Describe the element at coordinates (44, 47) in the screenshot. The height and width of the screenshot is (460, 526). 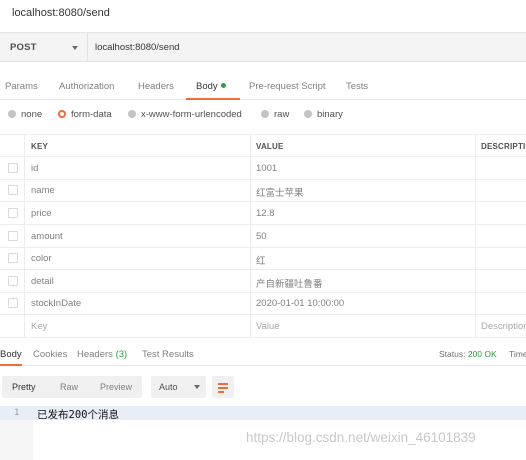
I see `method-select: POST` at that location.